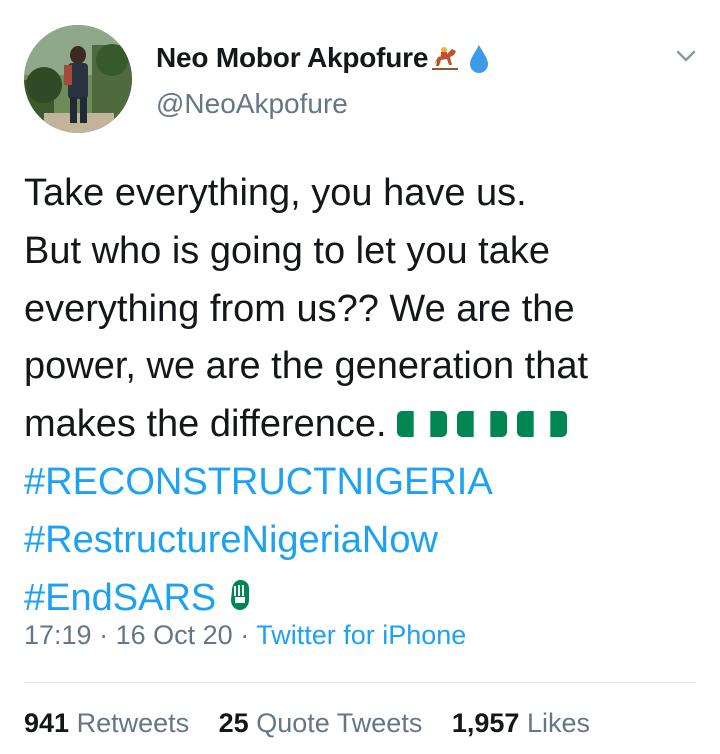  Describe the element at coordinates (287, 250) in the screenshot. I see `tweet-text-line: But who is going to let you take` at that location.